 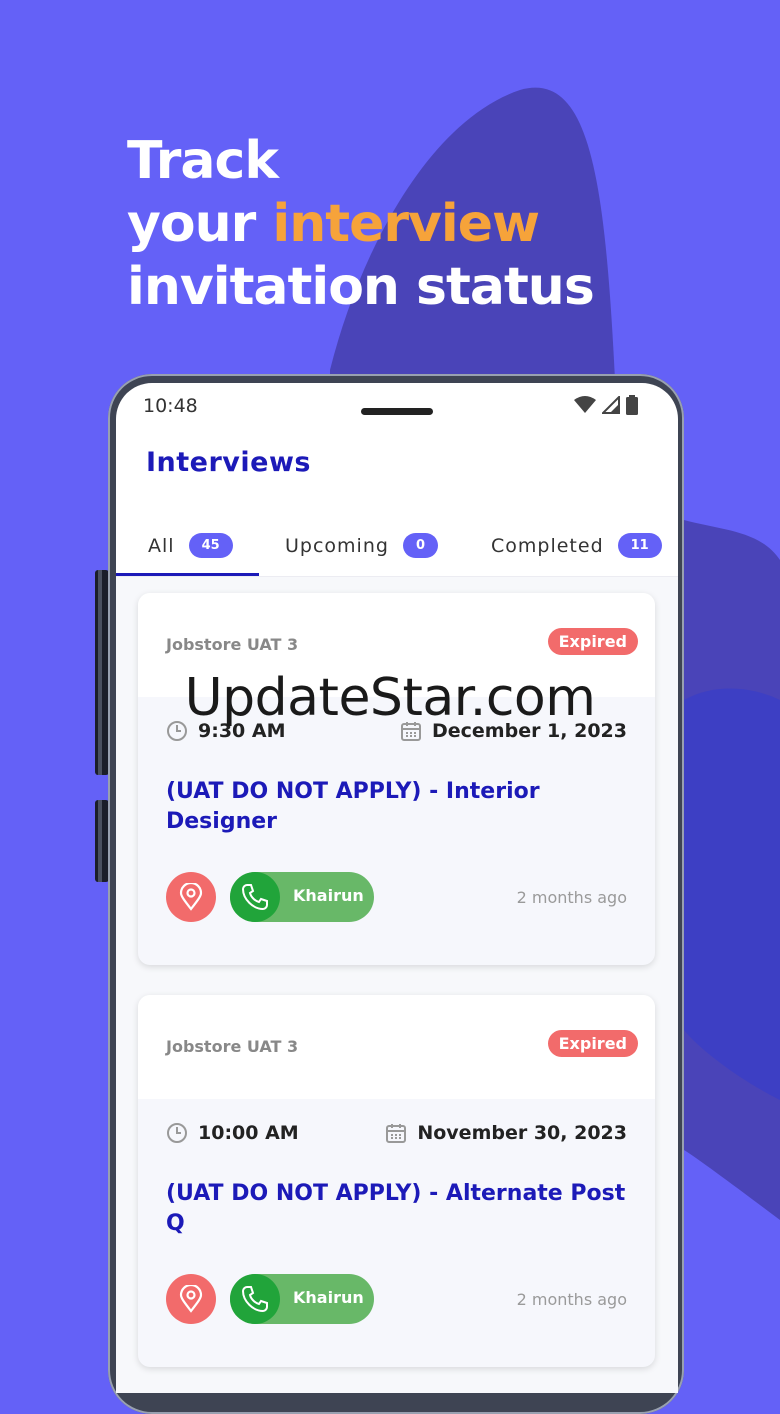 What do you see at coordinates (406, 224) in the screenshot?
I see `headline-accent-word: interview` at bounding box center [406, 224].